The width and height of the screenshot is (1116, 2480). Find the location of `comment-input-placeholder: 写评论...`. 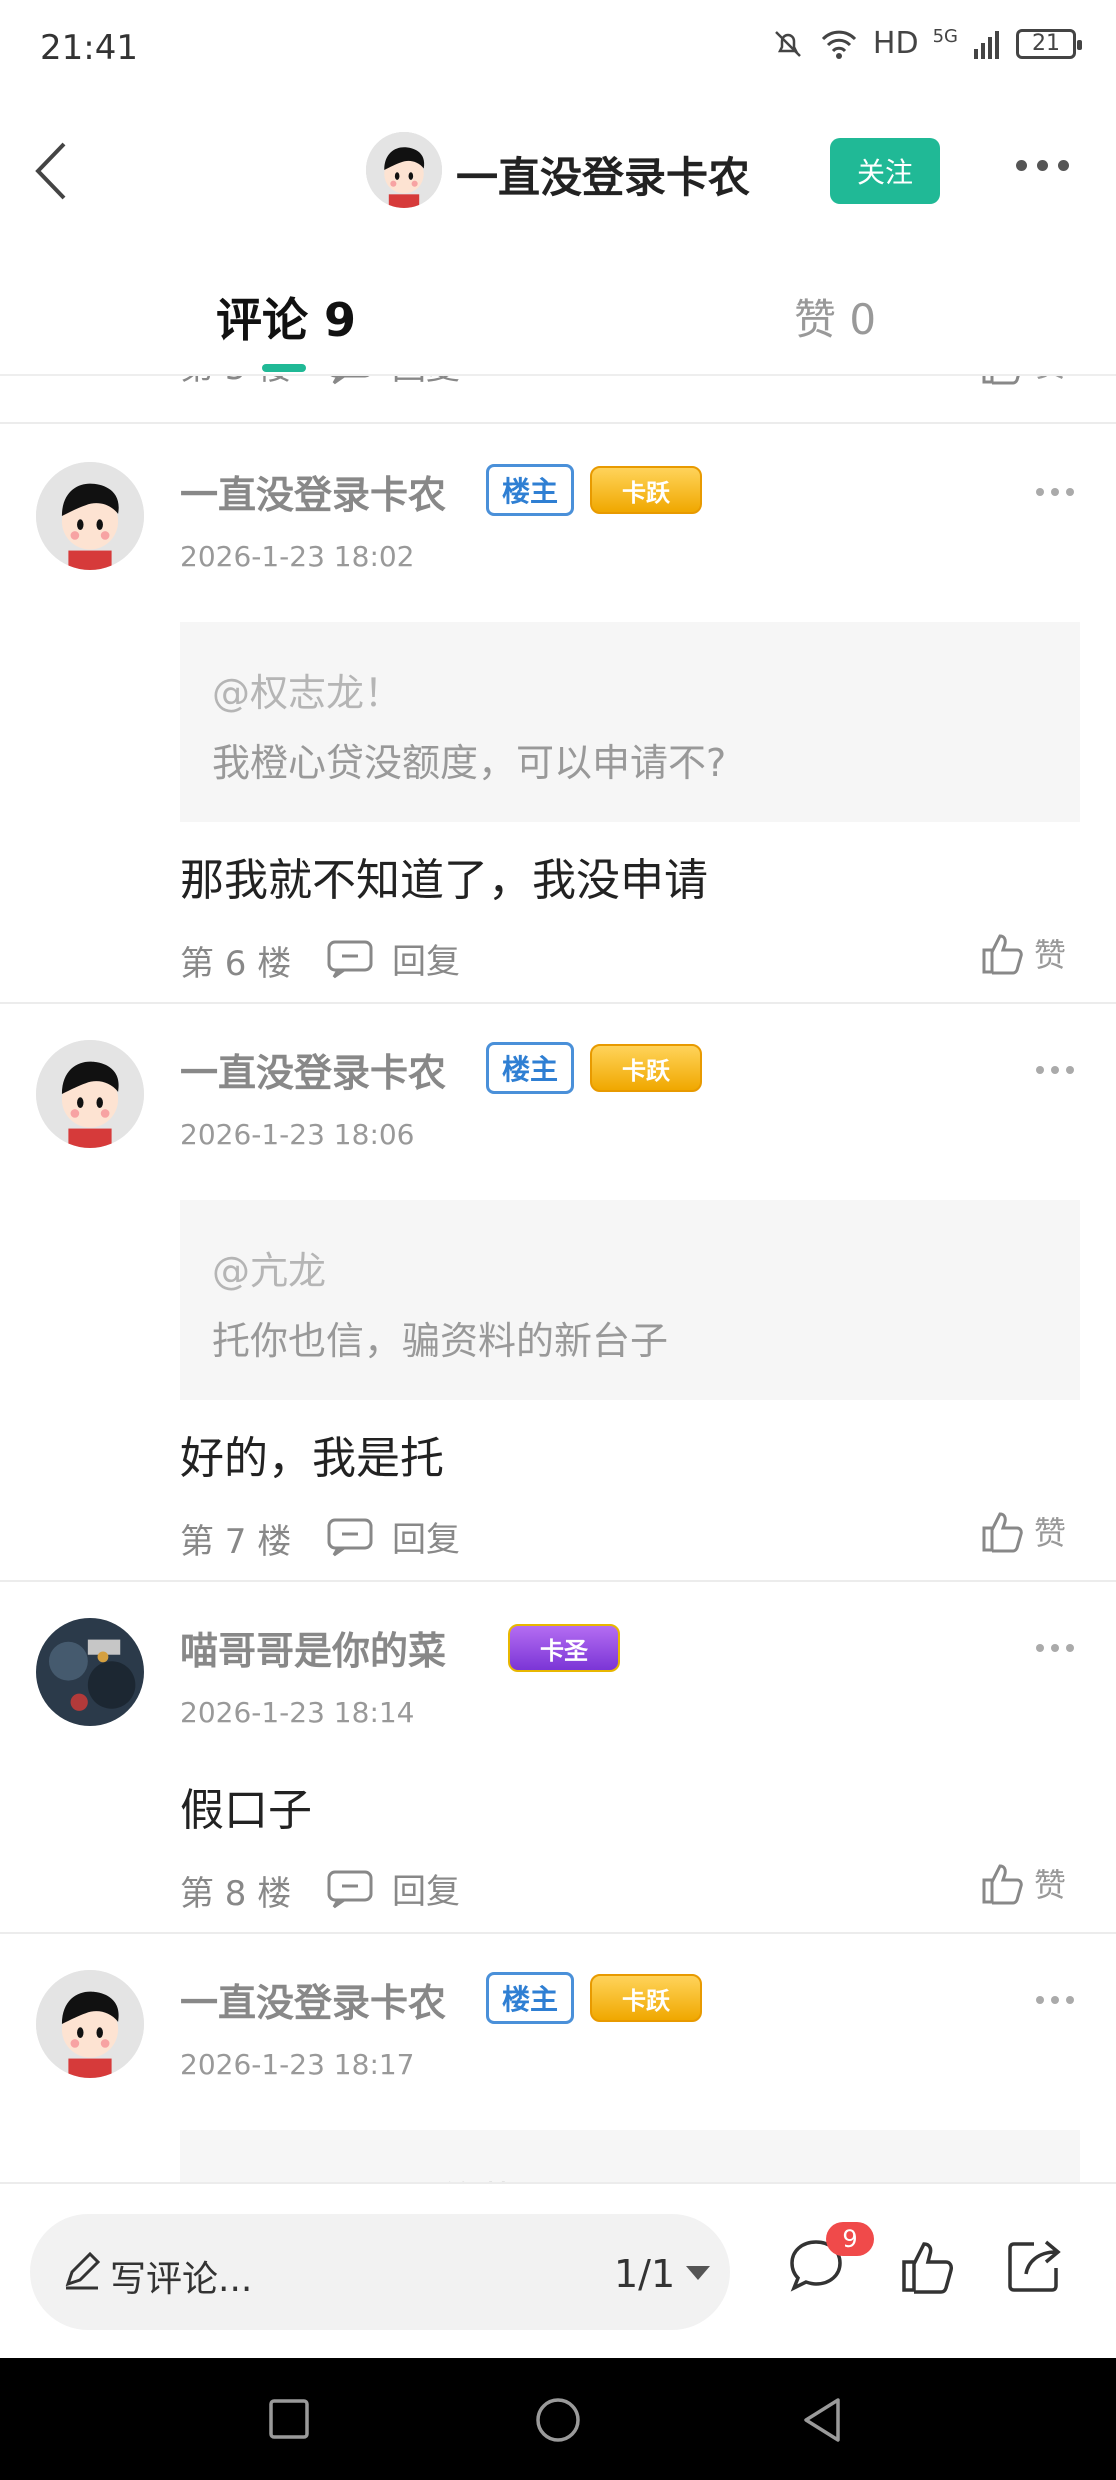

comment-input-placeholder: 写评论... is located at coordinates (181, 2279).